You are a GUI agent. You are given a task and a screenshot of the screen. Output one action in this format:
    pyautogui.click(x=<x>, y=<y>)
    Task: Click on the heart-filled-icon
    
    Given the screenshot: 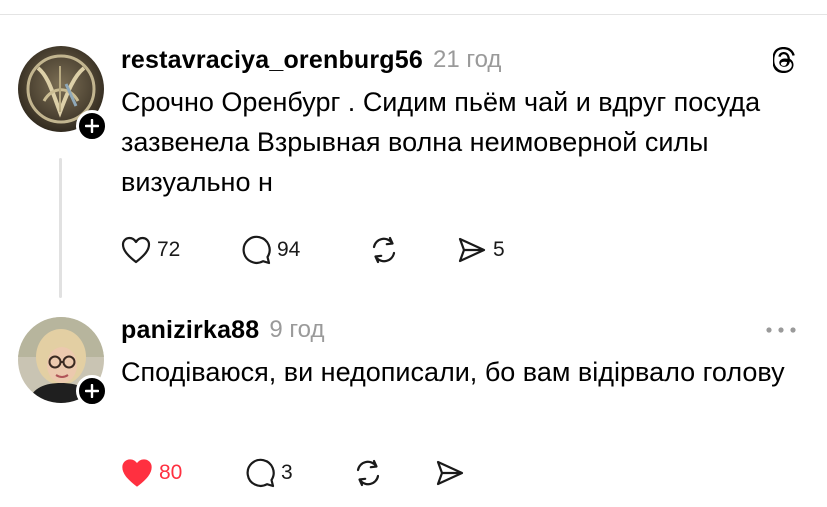 What is the action you would take?
    pyautogui.click(x=137, y=473)
    